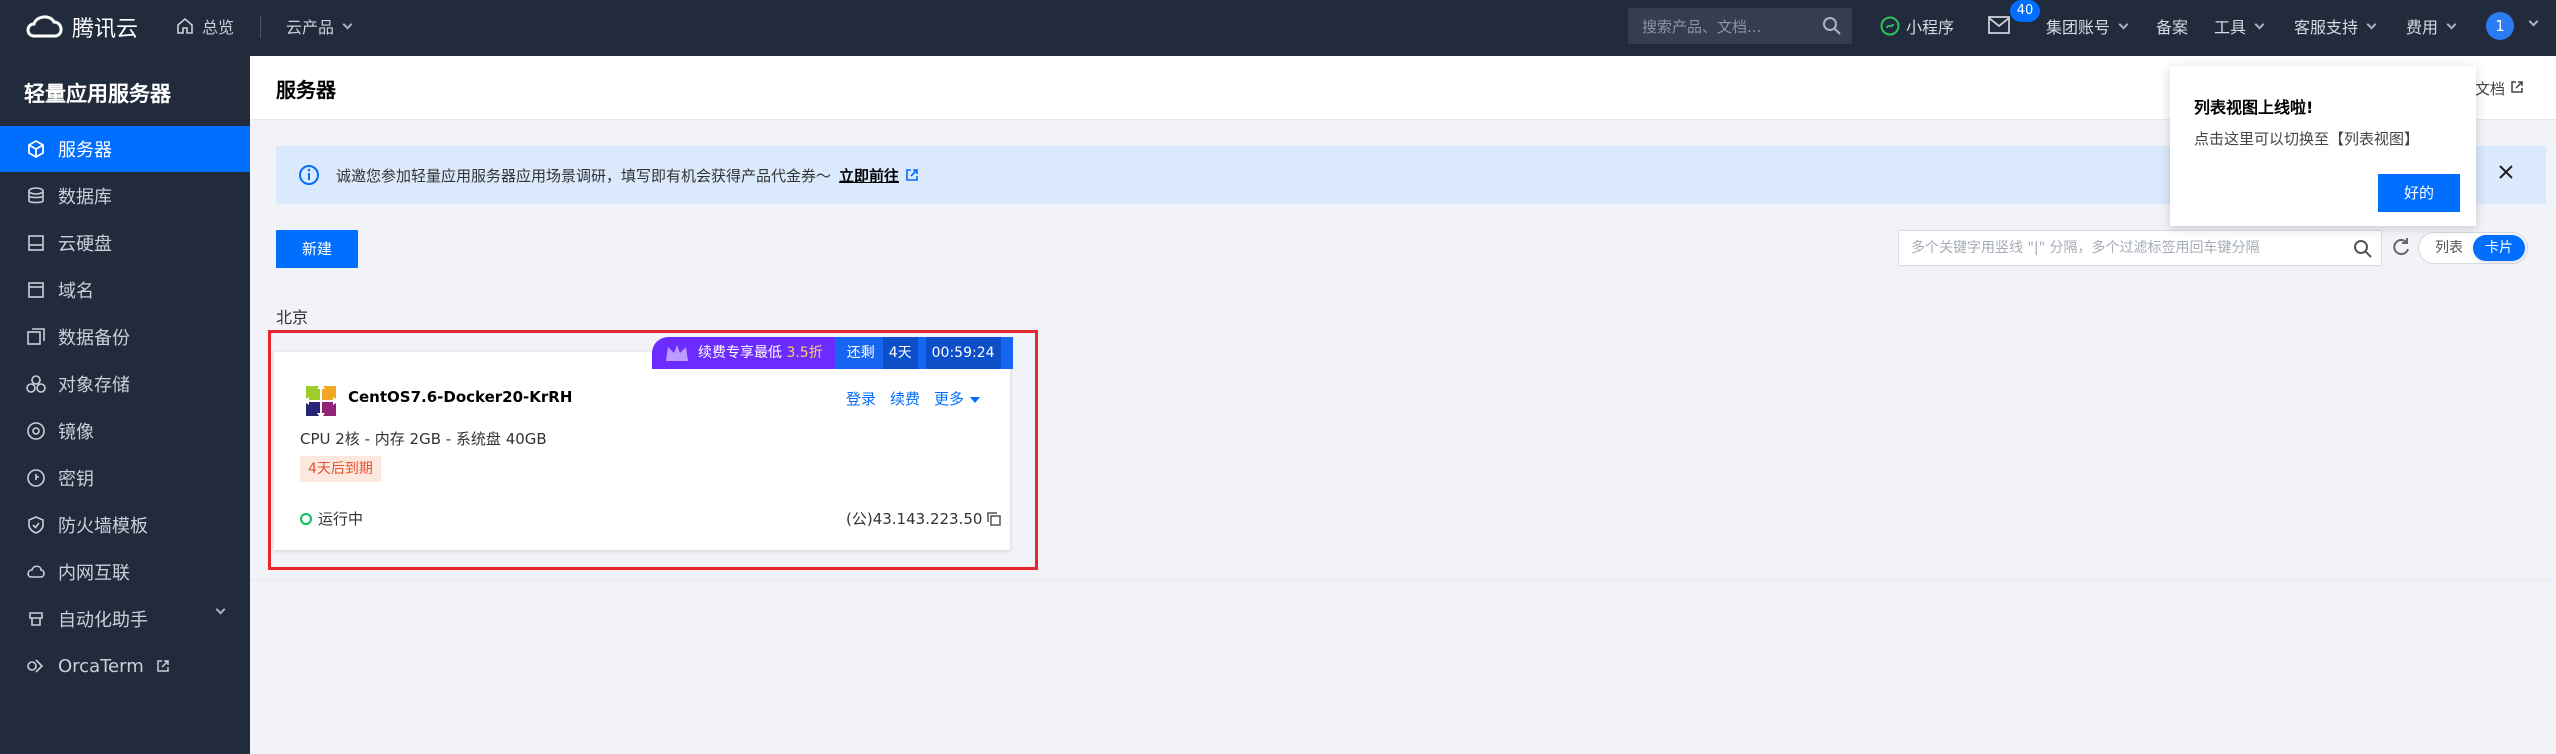  I want to click on nav-tools-menu: 工具, so click(2239, 26).